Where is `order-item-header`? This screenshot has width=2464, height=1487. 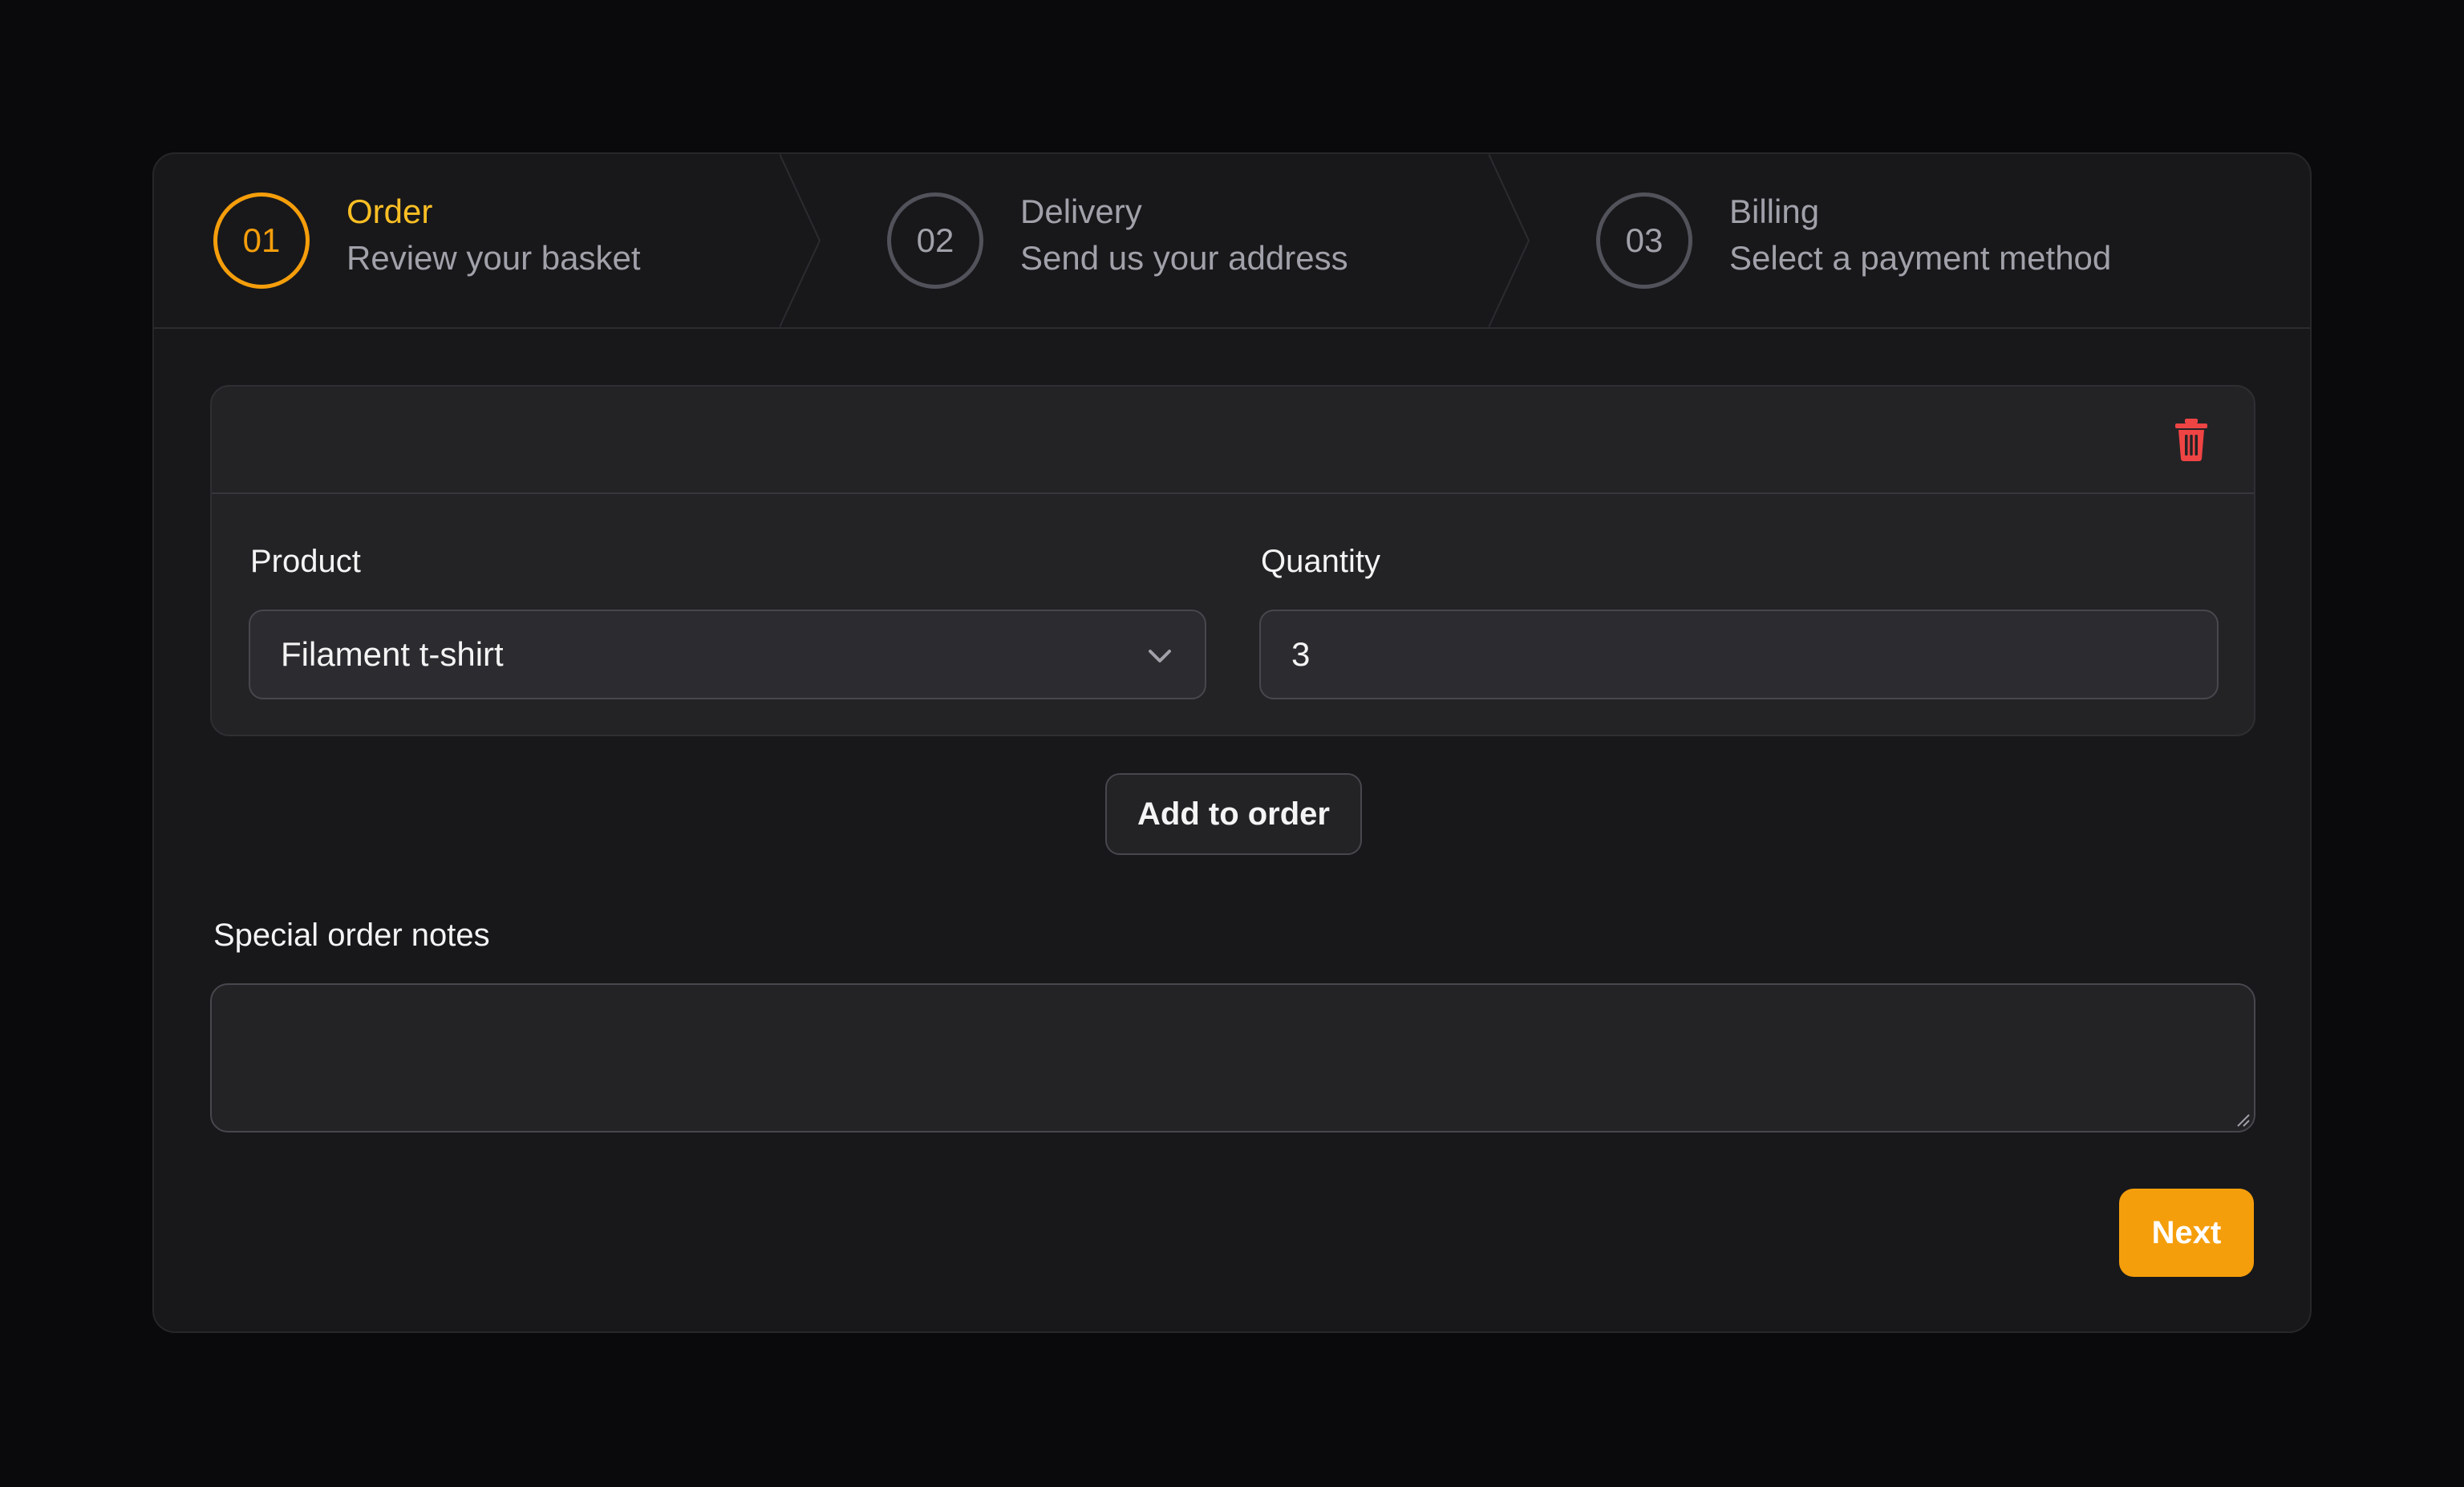
order-item-header is located at coordinates (1233, 441).